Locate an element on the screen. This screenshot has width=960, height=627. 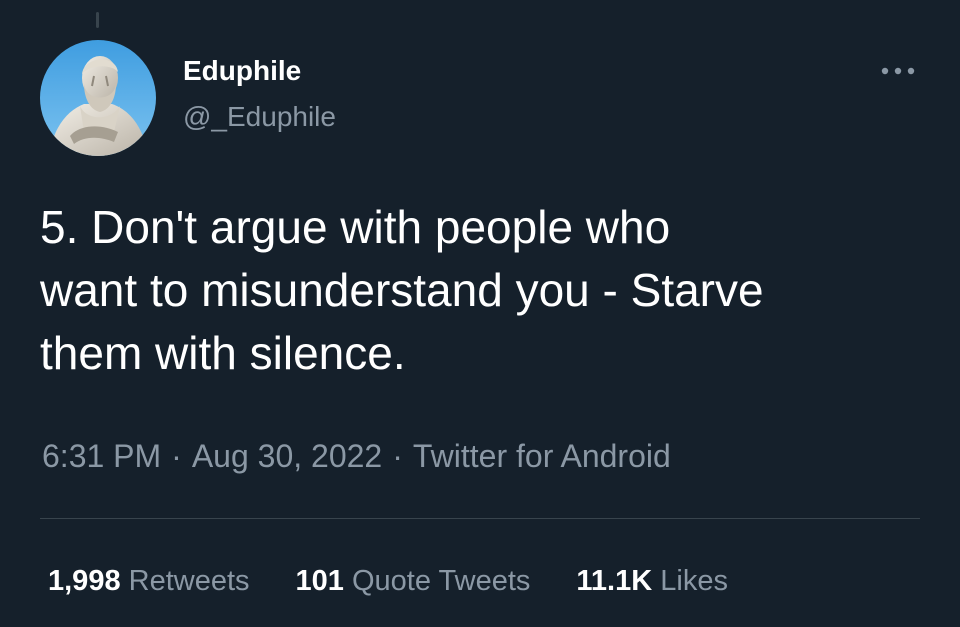
avatar is located at coordinates (98, 98).